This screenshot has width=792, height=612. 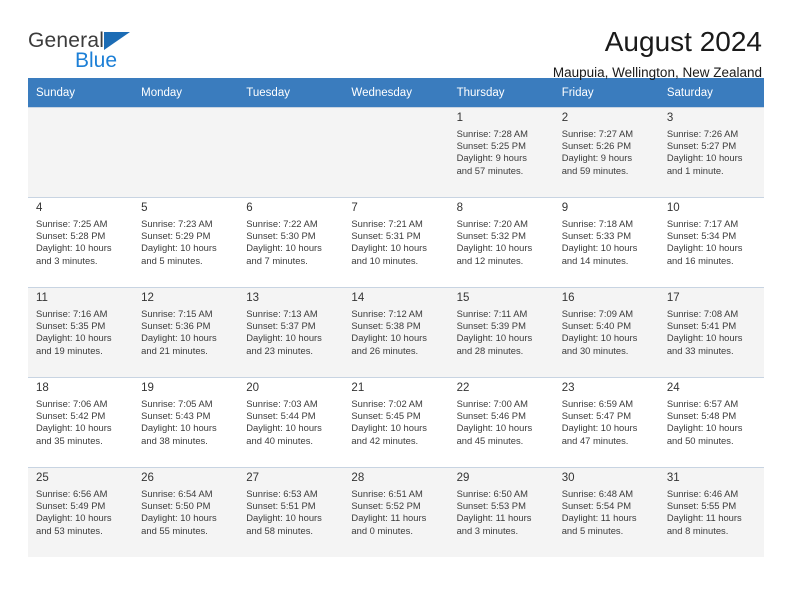 I want to click on day-number: 31, so click(x=673, y=478).